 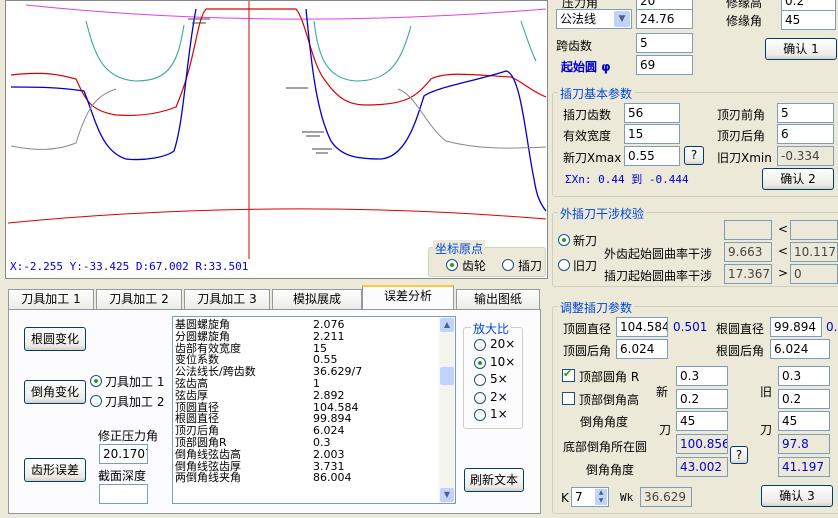 I want to click on chamfer-change-button: 倒角变化, so click(x=55, y=392).